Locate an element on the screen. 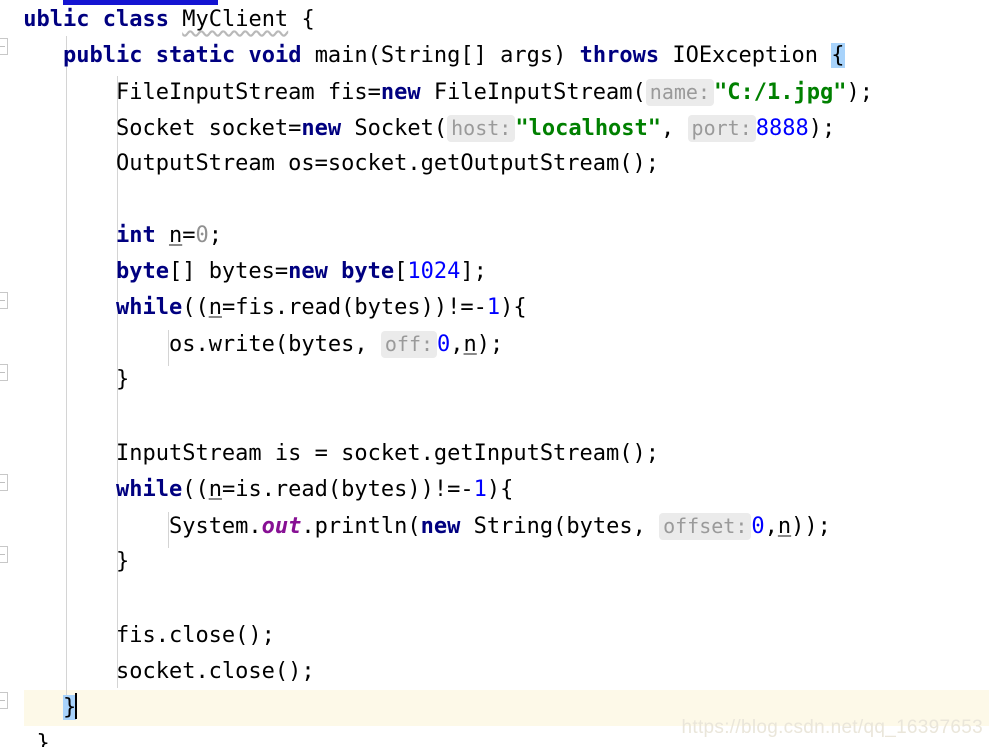 The image size is (989, 747). variable-n-decl: n is located at coordinates (175, 235).